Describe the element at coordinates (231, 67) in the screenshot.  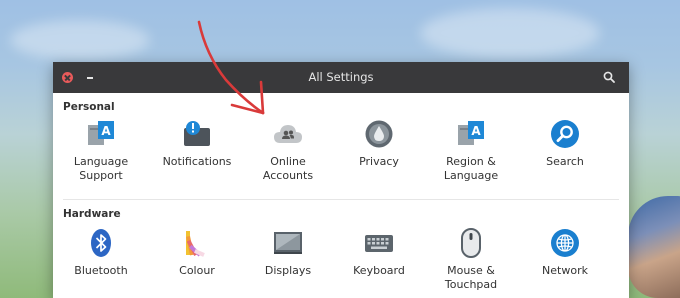
I see `annotation-arrow` at that location.